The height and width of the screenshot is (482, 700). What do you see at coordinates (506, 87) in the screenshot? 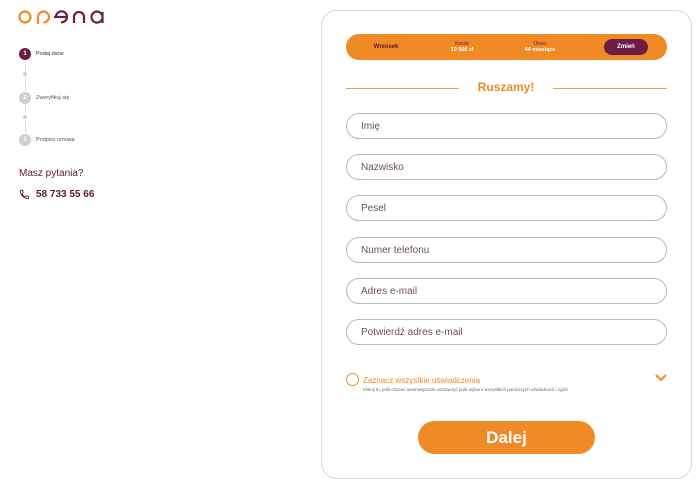
I see `form-heading: Ruszamy!` at bounding box center [506, 87].